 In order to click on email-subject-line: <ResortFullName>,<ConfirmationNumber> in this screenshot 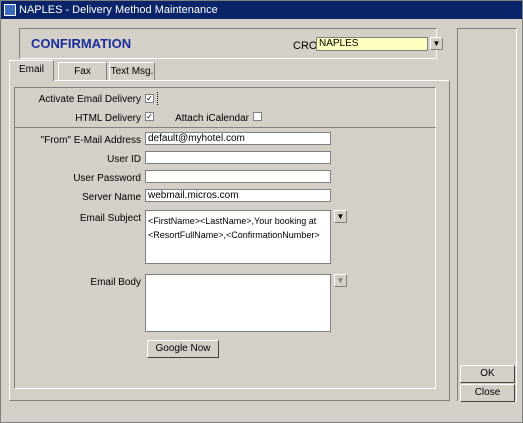, I will do `click(234, 235)`.